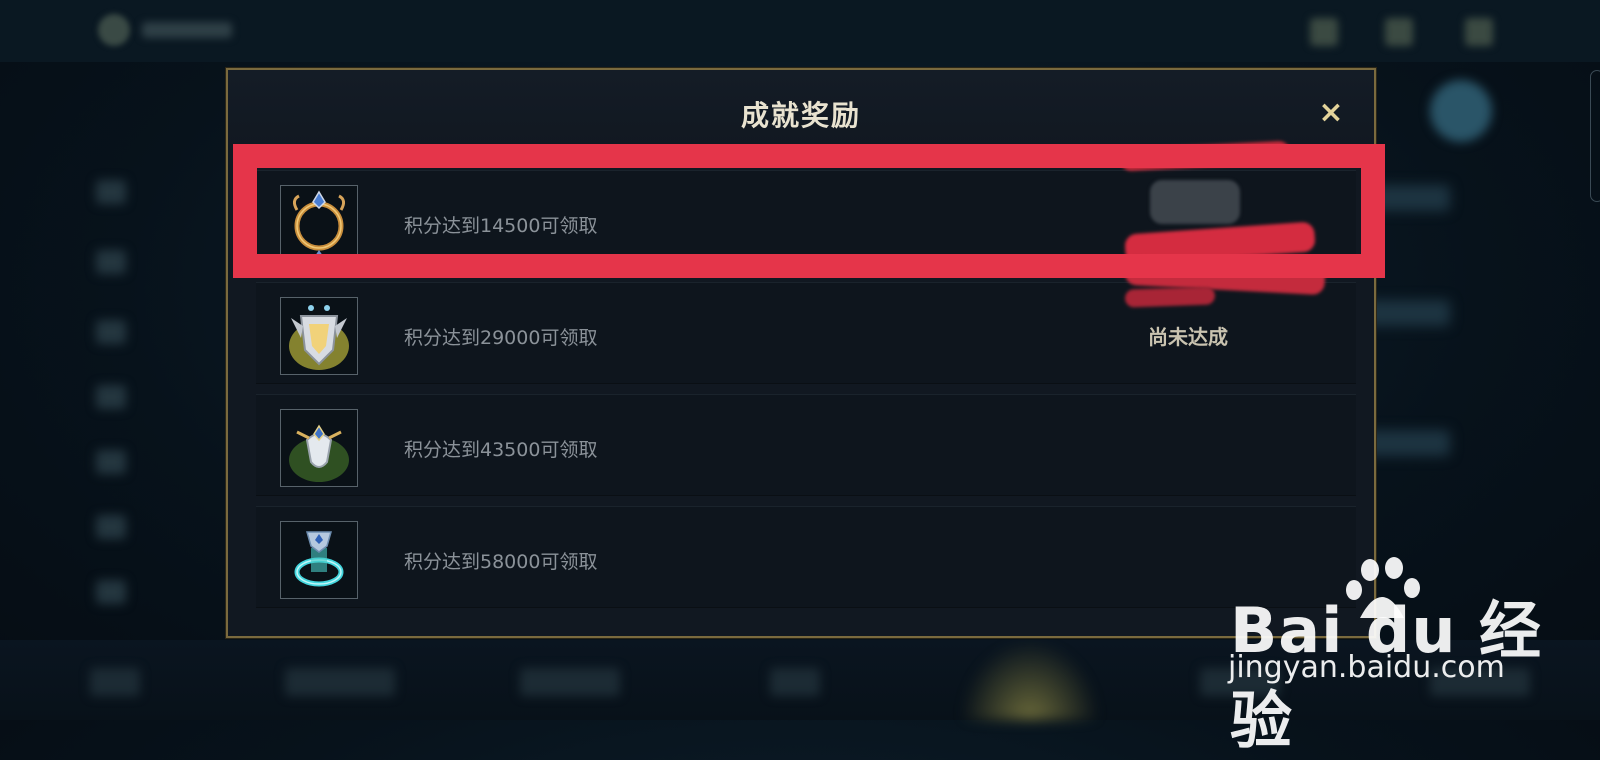 Image resolution: width=1600 pixels, height=760 pixels. I want to click on reward-status: 尚未达成, so click(1188, 337).